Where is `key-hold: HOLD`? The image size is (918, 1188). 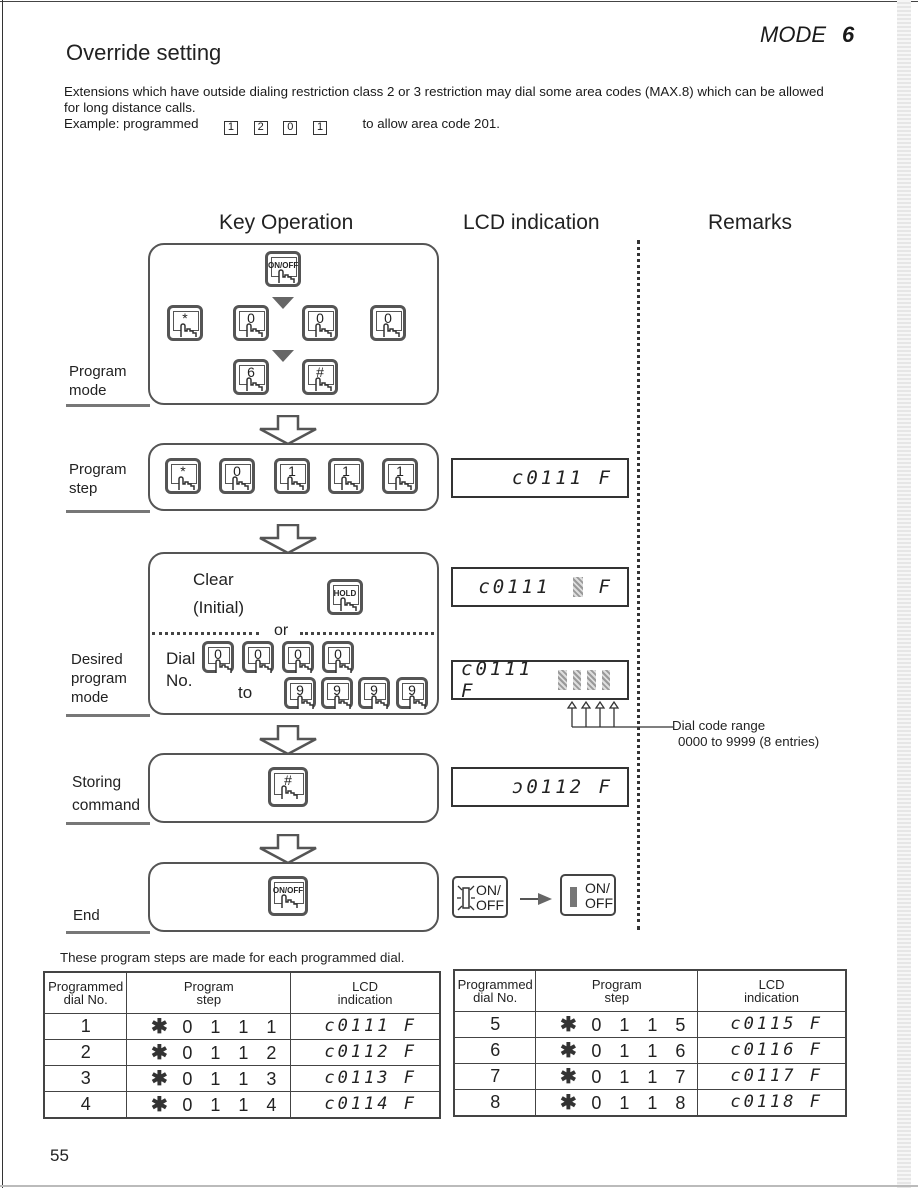
key-hold: HOLD is located at coordinates (345, 597).